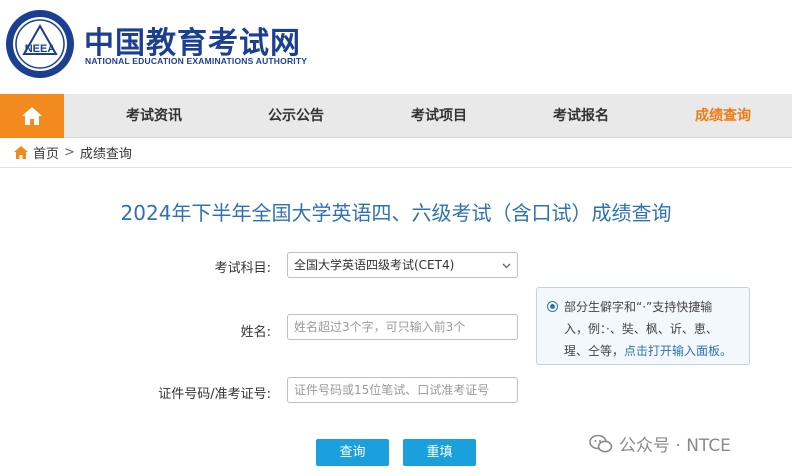  Describe the element at coordinates (402, 327) in the screenshot. I see `name-input: 姓名超过3个字，可只输入前3个` at that location.